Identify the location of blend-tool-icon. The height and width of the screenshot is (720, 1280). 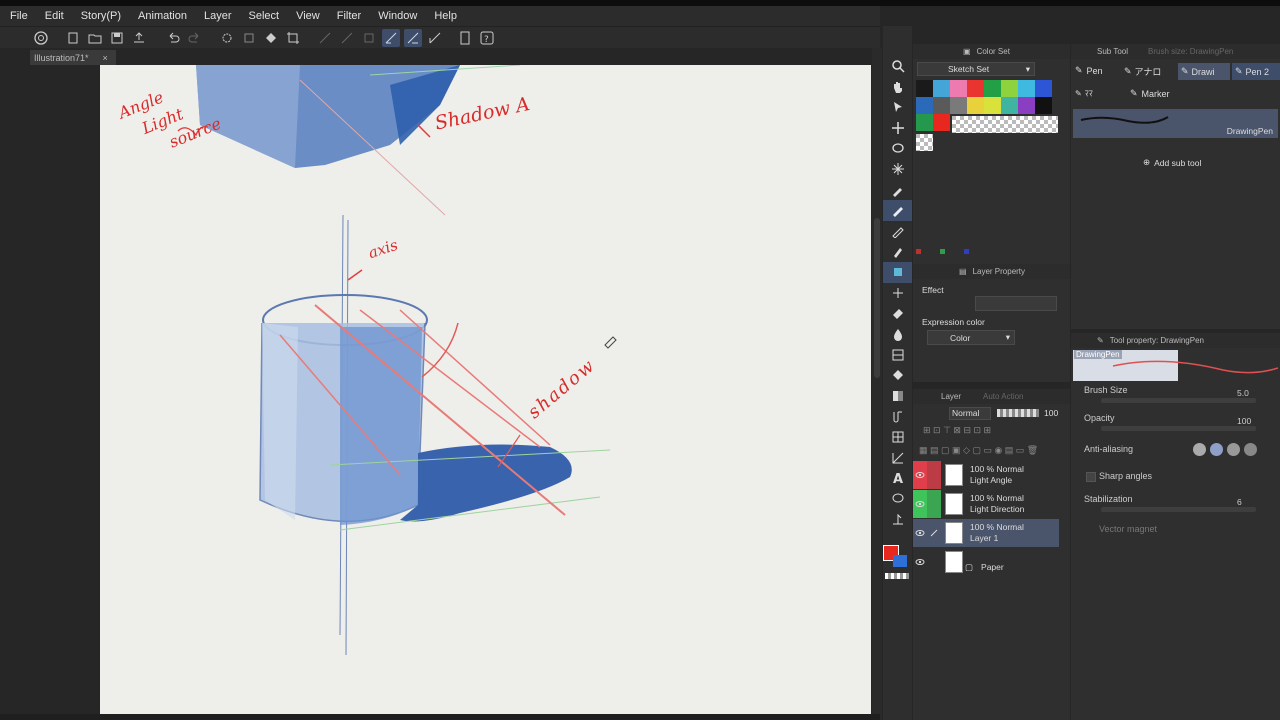
(897, 334).